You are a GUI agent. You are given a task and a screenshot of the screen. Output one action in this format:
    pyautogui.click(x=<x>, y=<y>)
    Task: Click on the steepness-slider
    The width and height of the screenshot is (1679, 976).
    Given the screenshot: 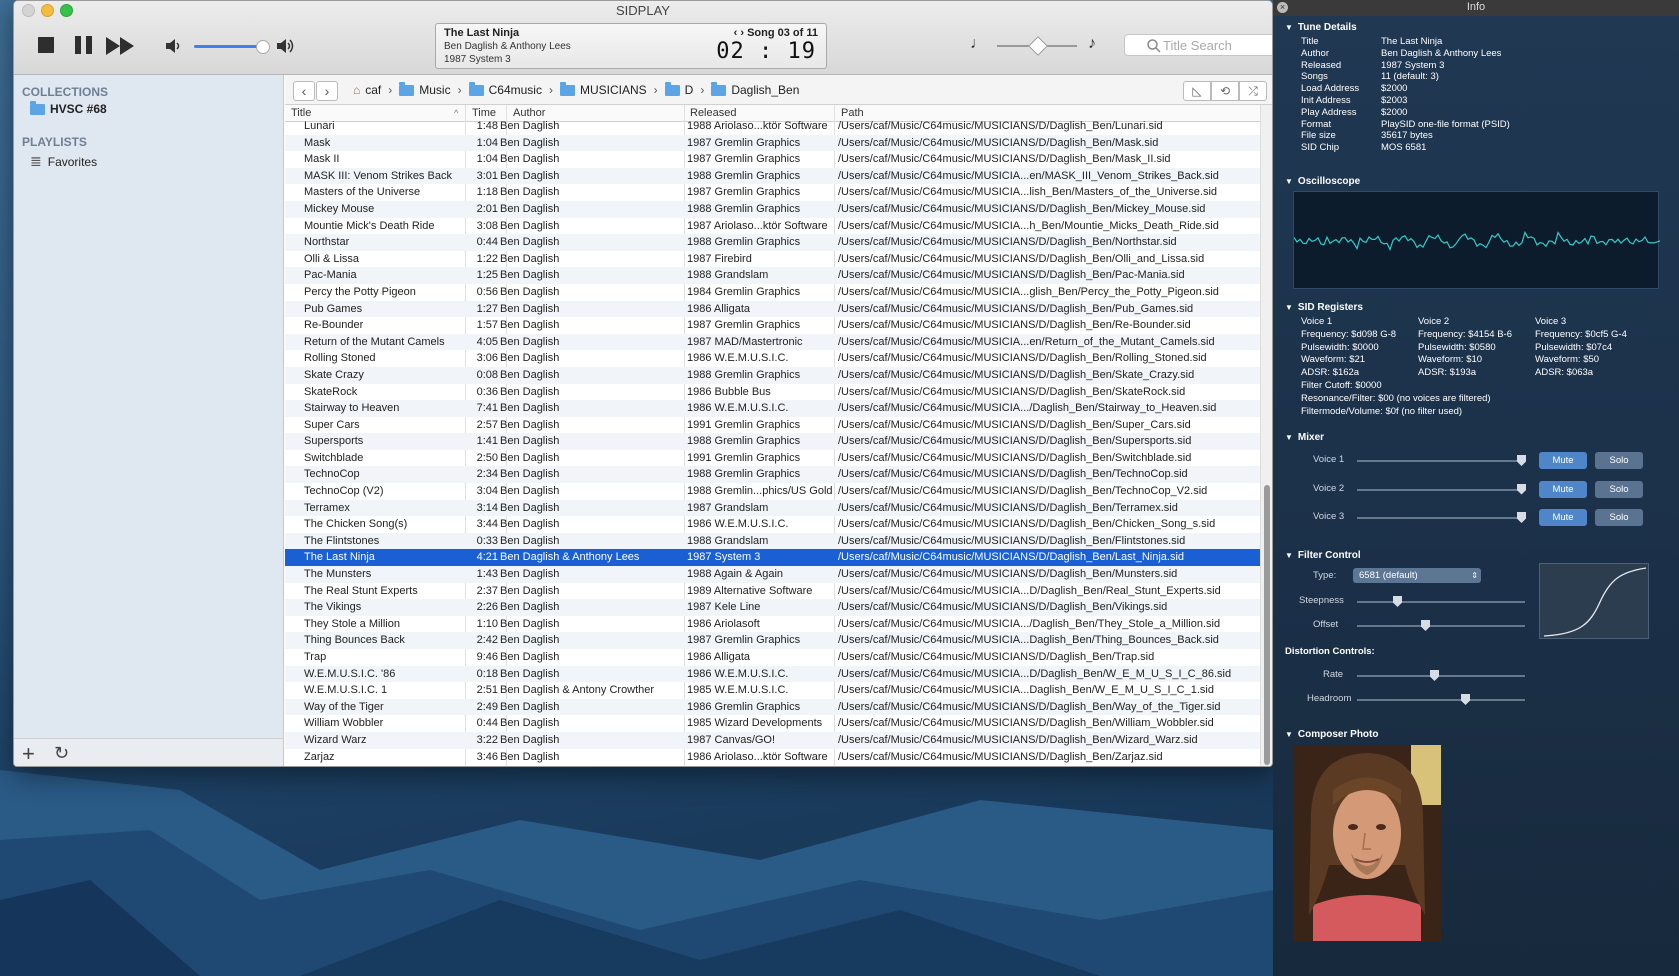 What is the action you would take?
    pyautogui.click(x=1441, y=601)
    